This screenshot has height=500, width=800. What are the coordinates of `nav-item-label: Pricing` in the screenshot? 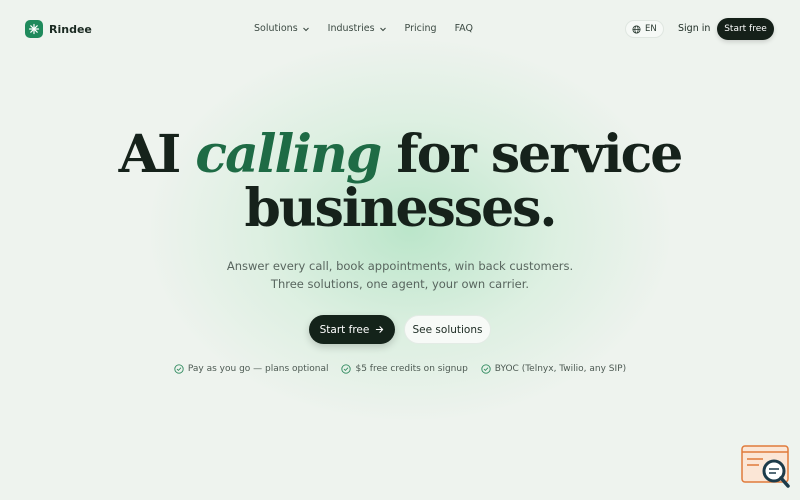 It's located at (420, 28).